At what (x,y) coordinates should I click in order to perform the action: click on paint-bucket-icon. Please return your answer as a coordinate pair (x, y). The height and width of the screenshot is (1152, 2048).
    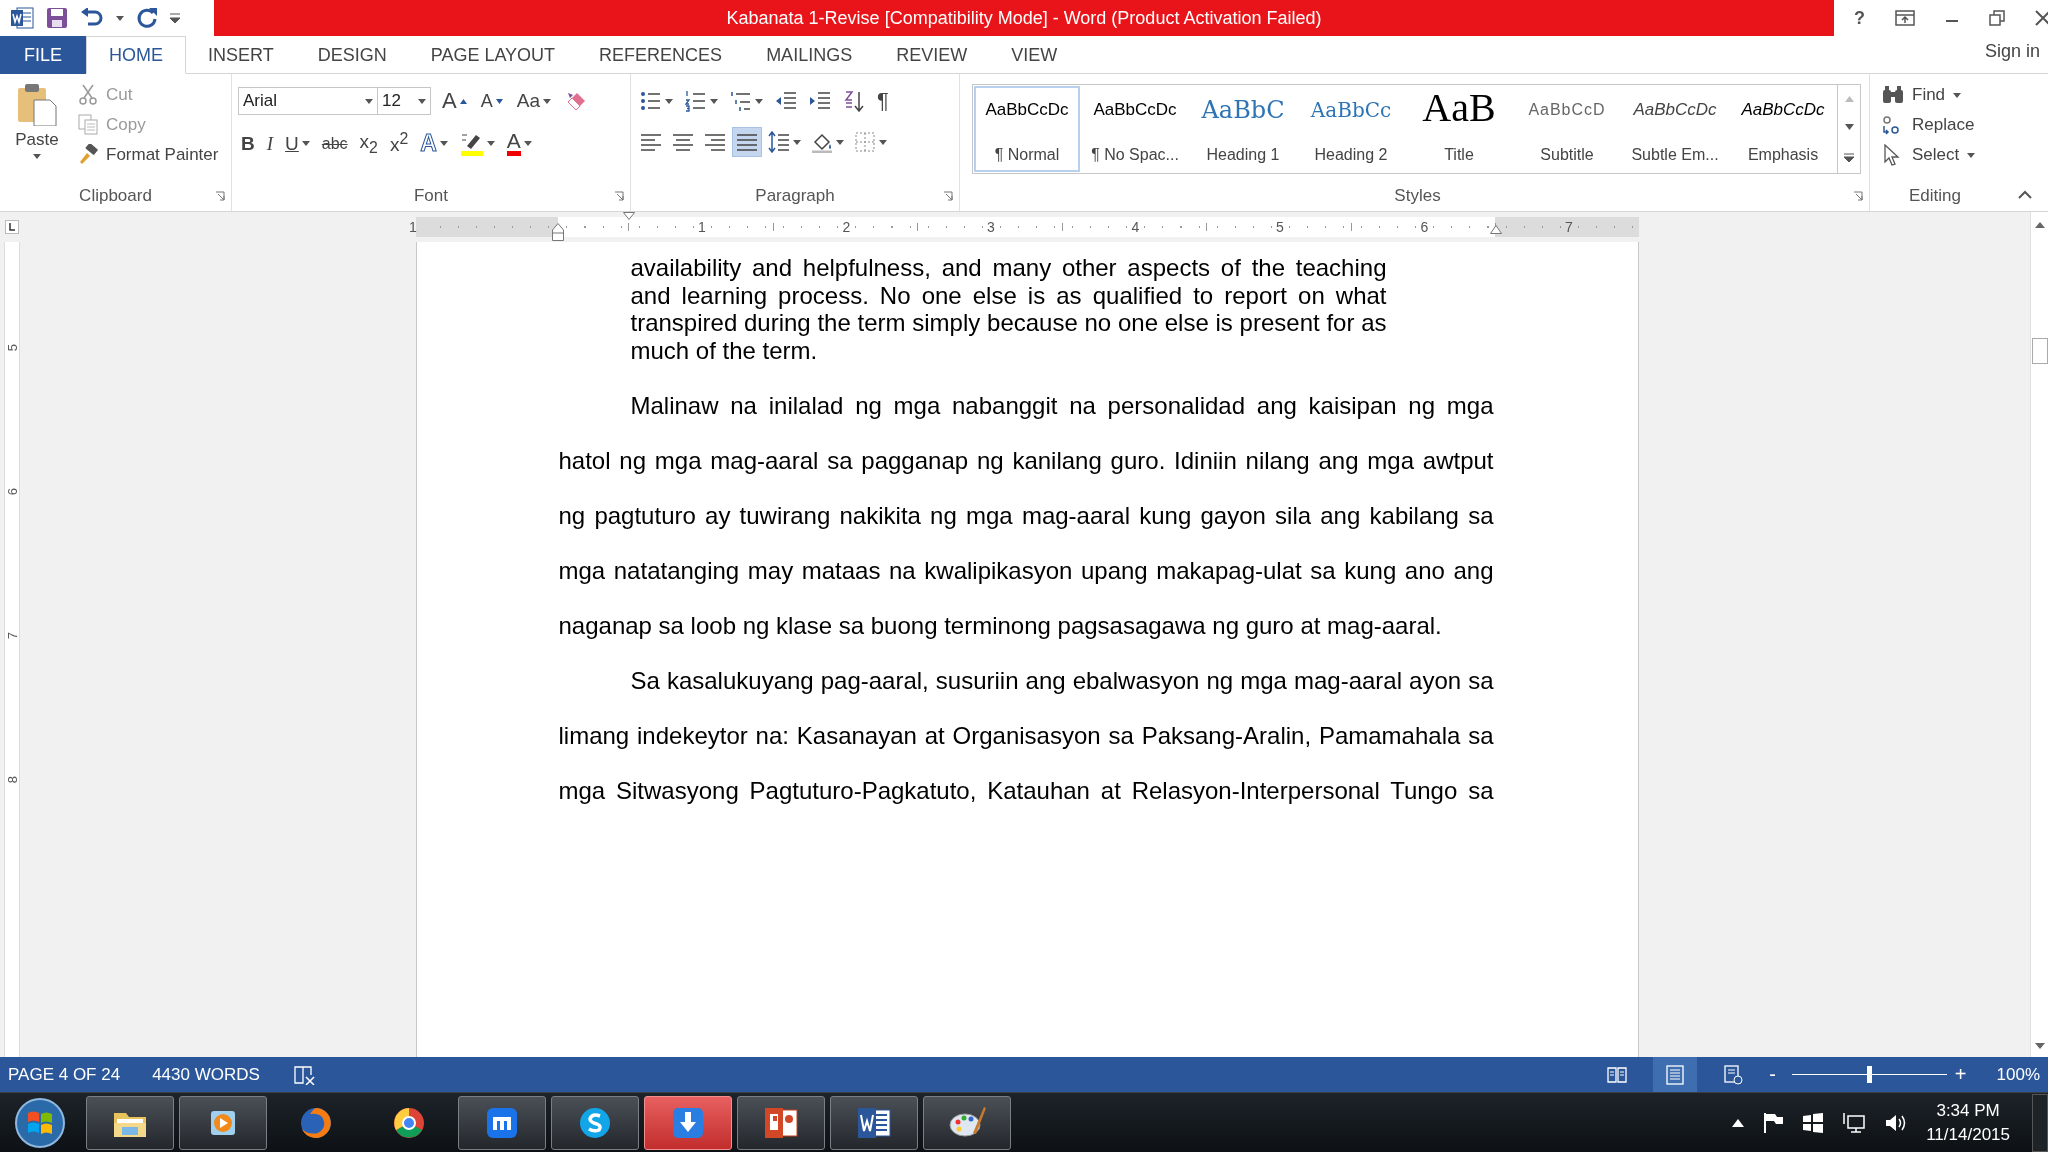
    Looking at the image, I should click on (822, 142).